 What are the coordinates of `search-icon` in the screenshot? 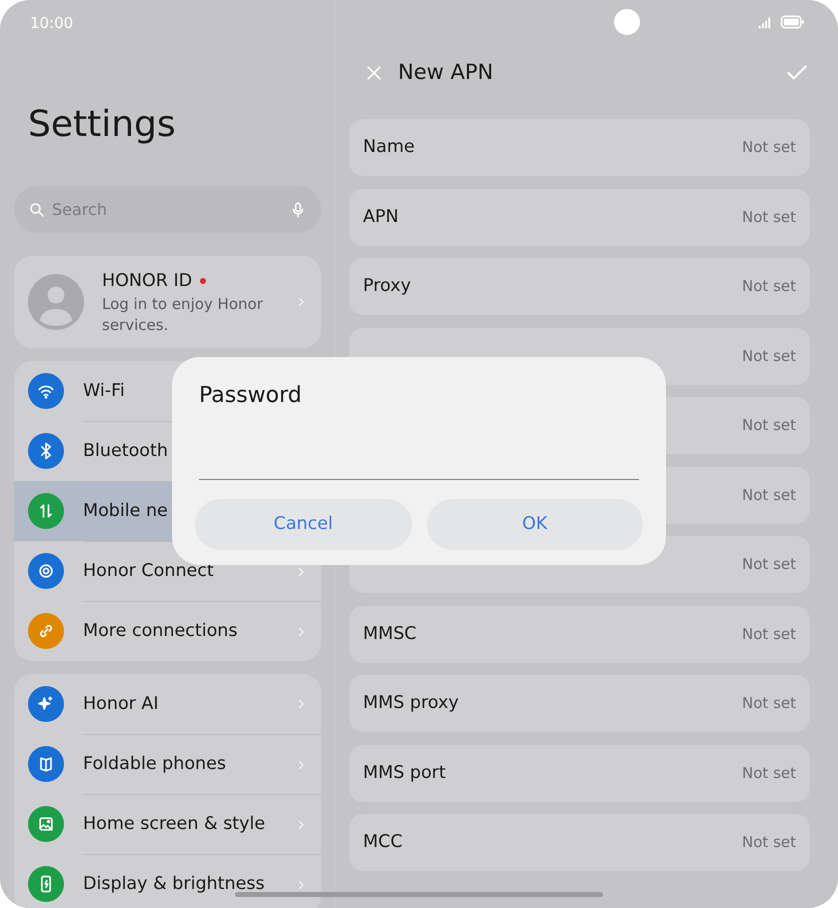 It's located at (37, 209).